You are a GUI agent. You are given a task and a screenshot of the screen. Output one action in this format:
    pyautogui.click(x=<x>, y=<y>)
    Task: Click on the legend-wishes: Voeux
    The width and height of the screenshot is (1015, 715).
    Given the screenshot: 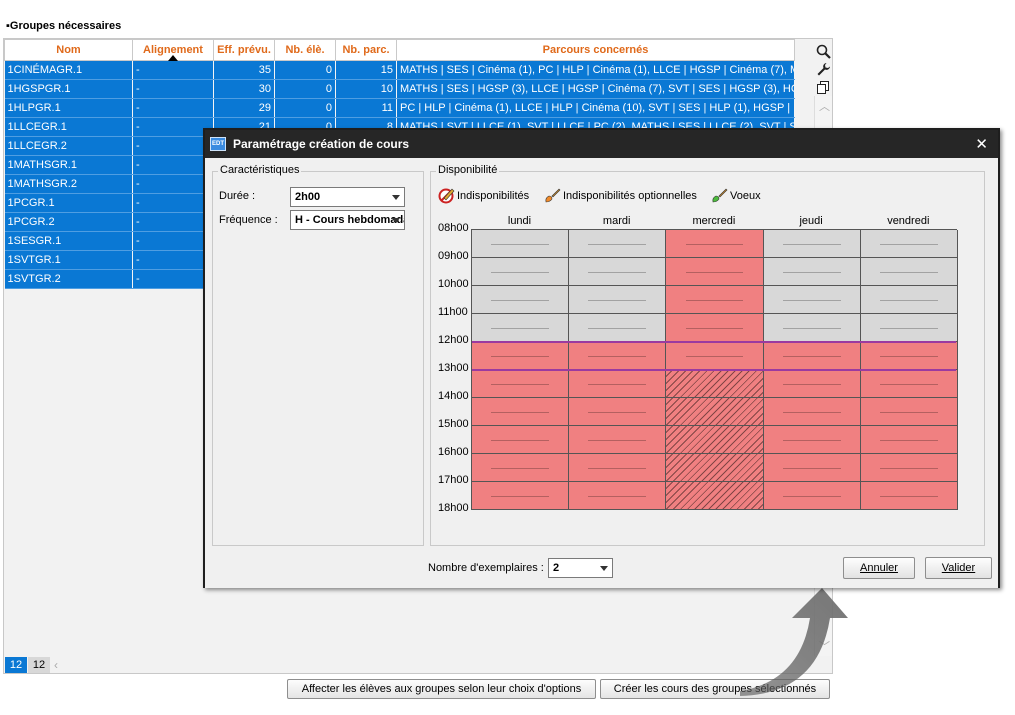 What is the action you would take?
    pyautogui.click(x=735, y=195)
    